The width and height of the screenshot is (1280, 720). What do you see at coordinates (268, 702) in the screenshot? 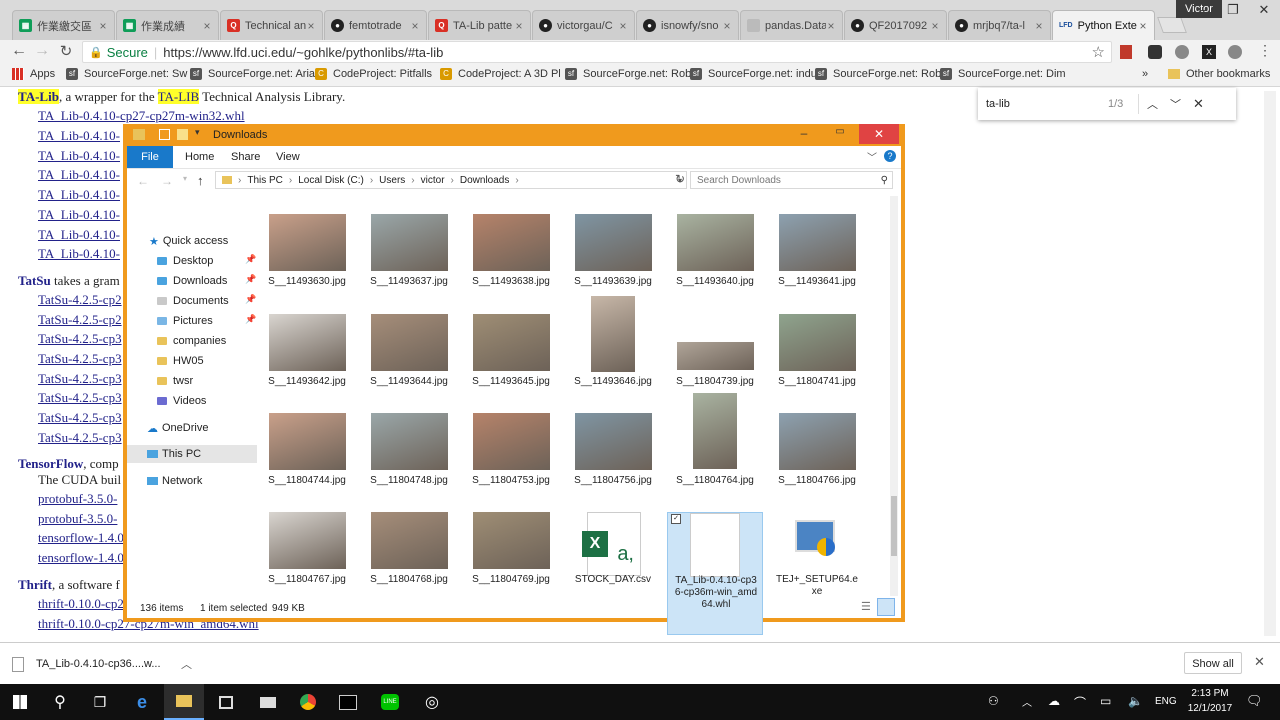
I see `mail-icon` at bounding box center [268, 702].